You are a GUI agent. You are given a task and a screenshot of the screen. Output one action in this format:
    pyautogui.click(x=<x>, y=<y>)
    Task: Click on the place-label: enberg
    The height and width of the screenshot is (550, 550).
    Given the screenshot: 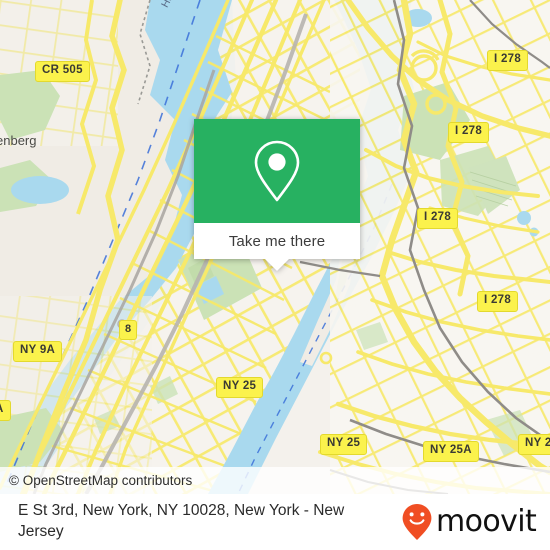 What is the action you would take?
    pyautogui.click(x=18, y=140)
    